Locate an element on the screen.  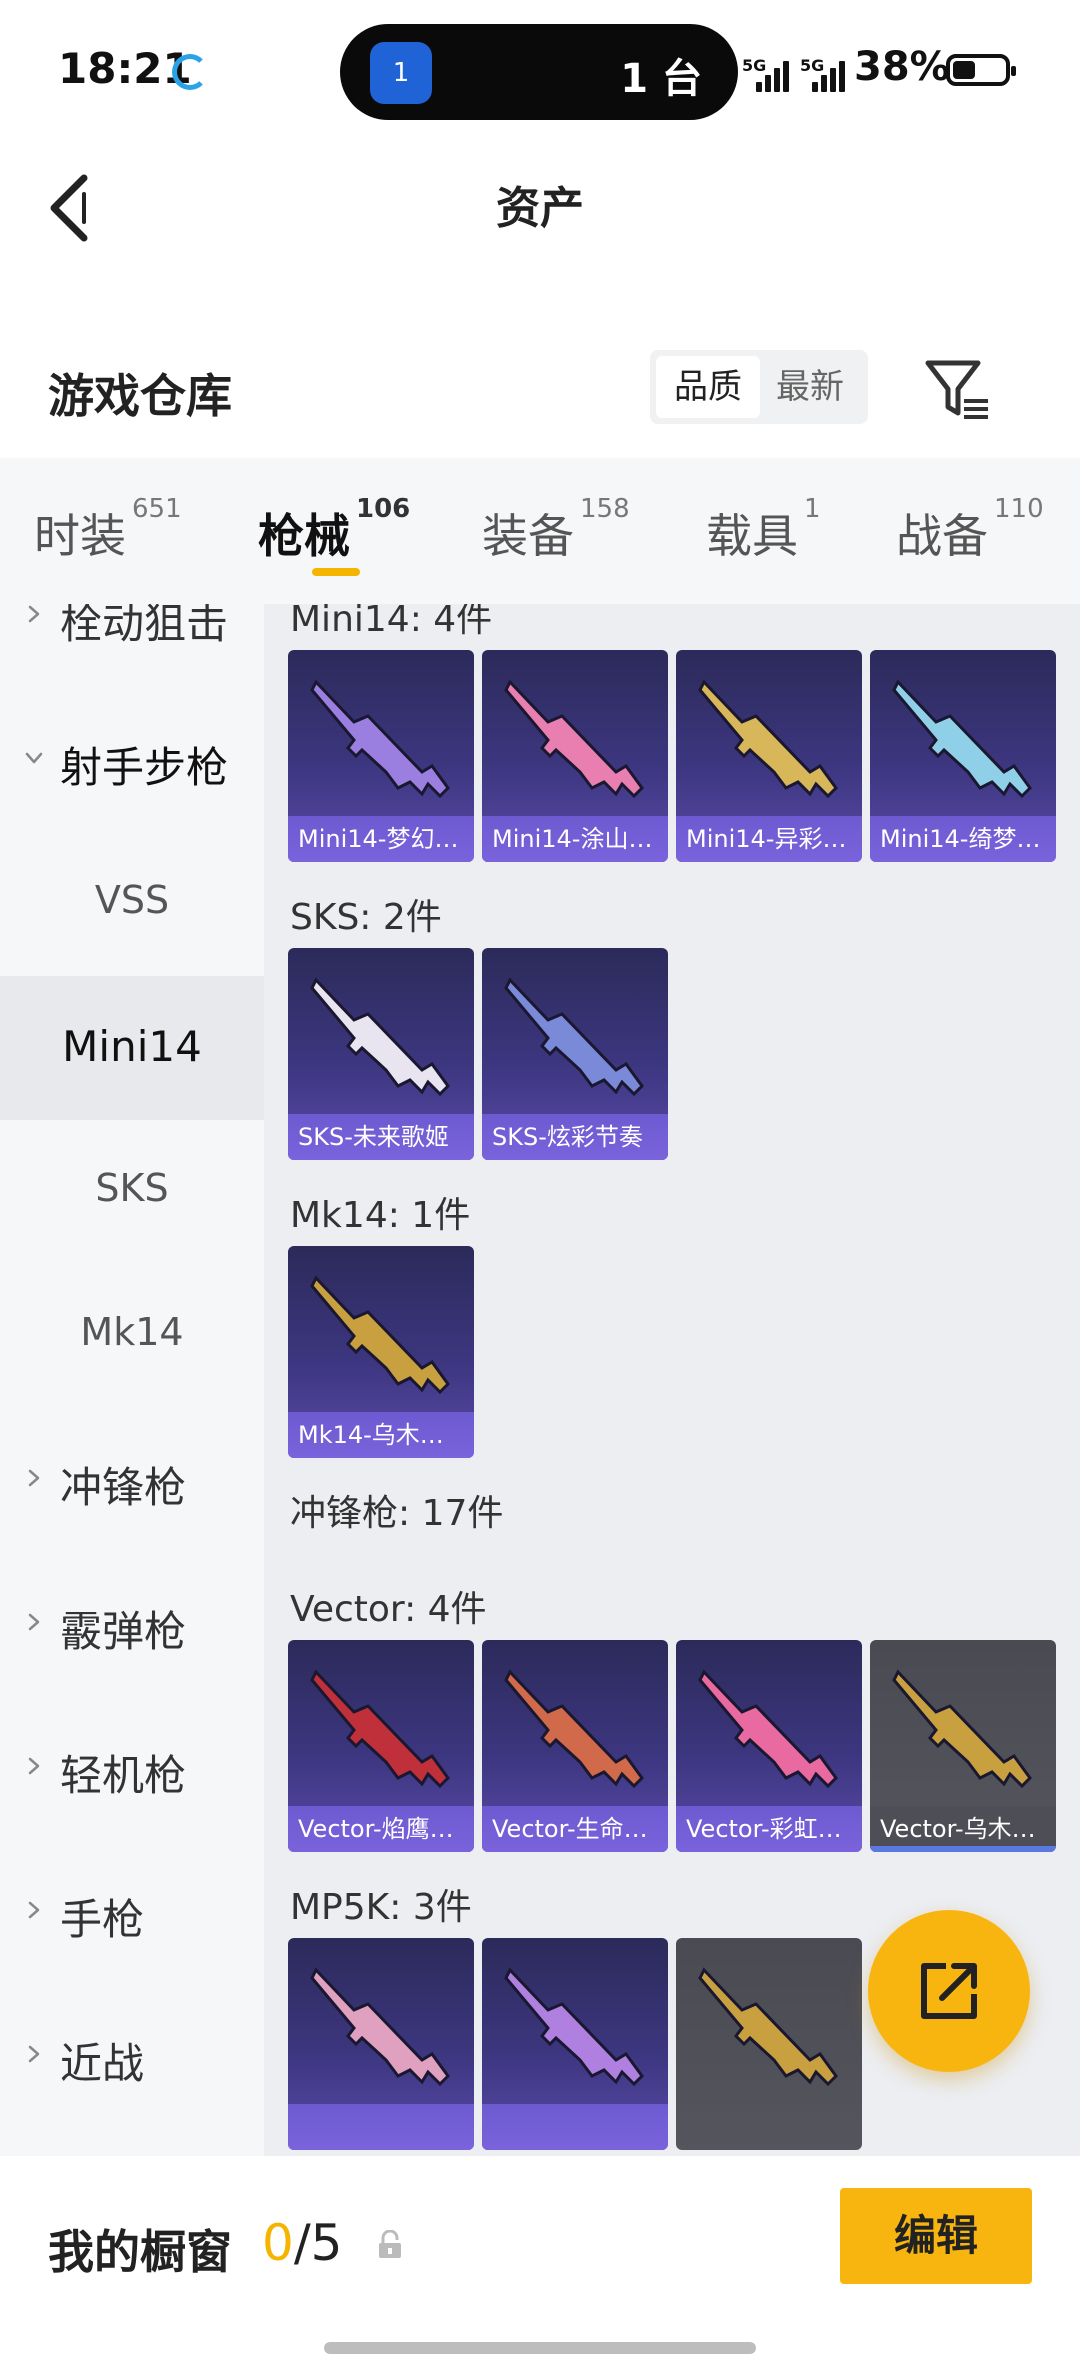
sort-toggle: 品质 最新 is located at coordinates (759, 387).